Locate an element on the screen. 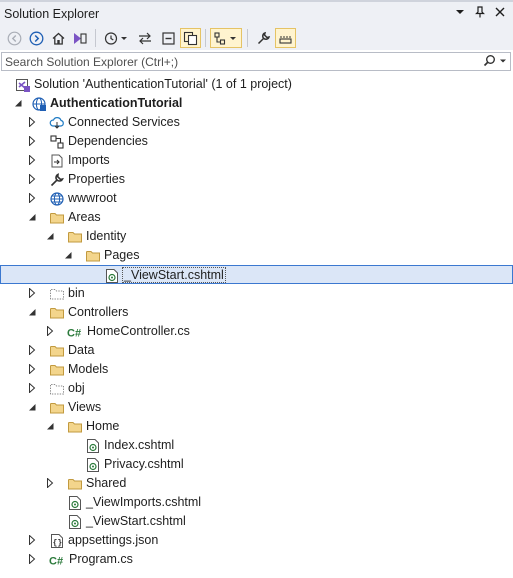  show-all-files-button is located at coordinates (190, 38).